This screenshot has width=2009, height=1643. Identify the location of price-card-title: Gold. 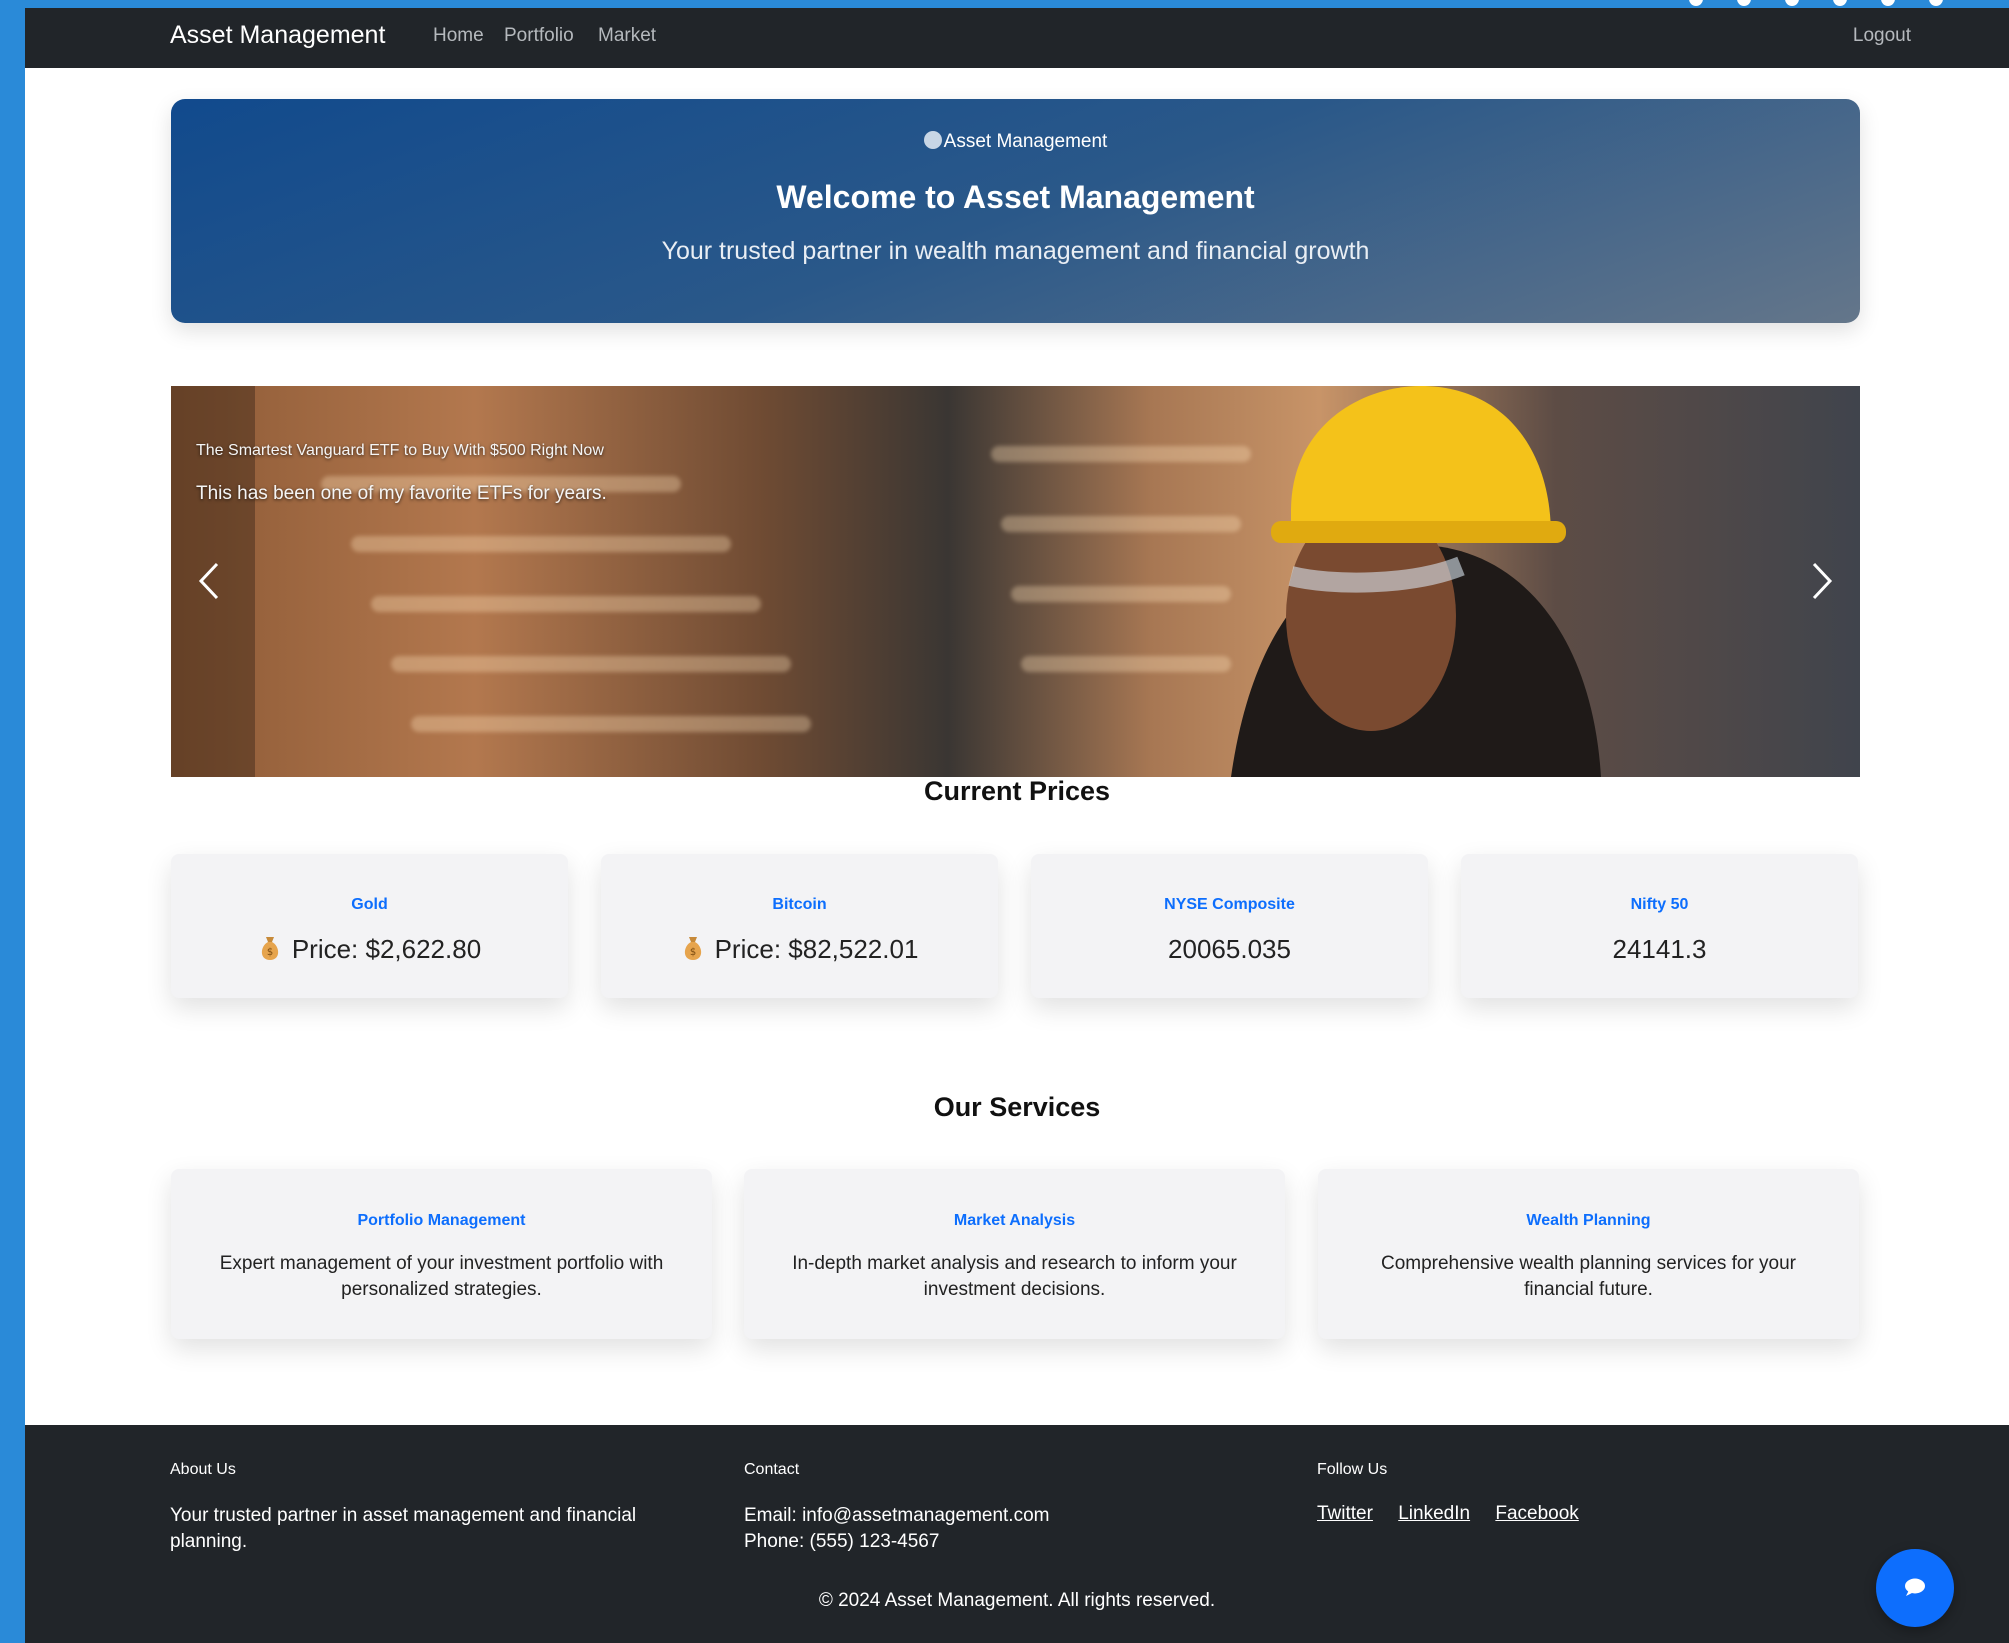
(369, 904).